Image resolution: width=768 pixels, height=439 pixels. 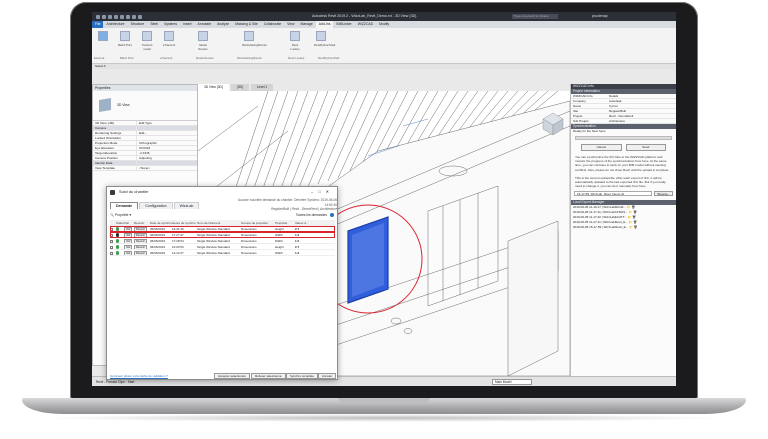 What do you see at coordinates (618, 111) in the screenshot?
I see `info-value: RegisterBuilt` at bounding box center [618, 111].